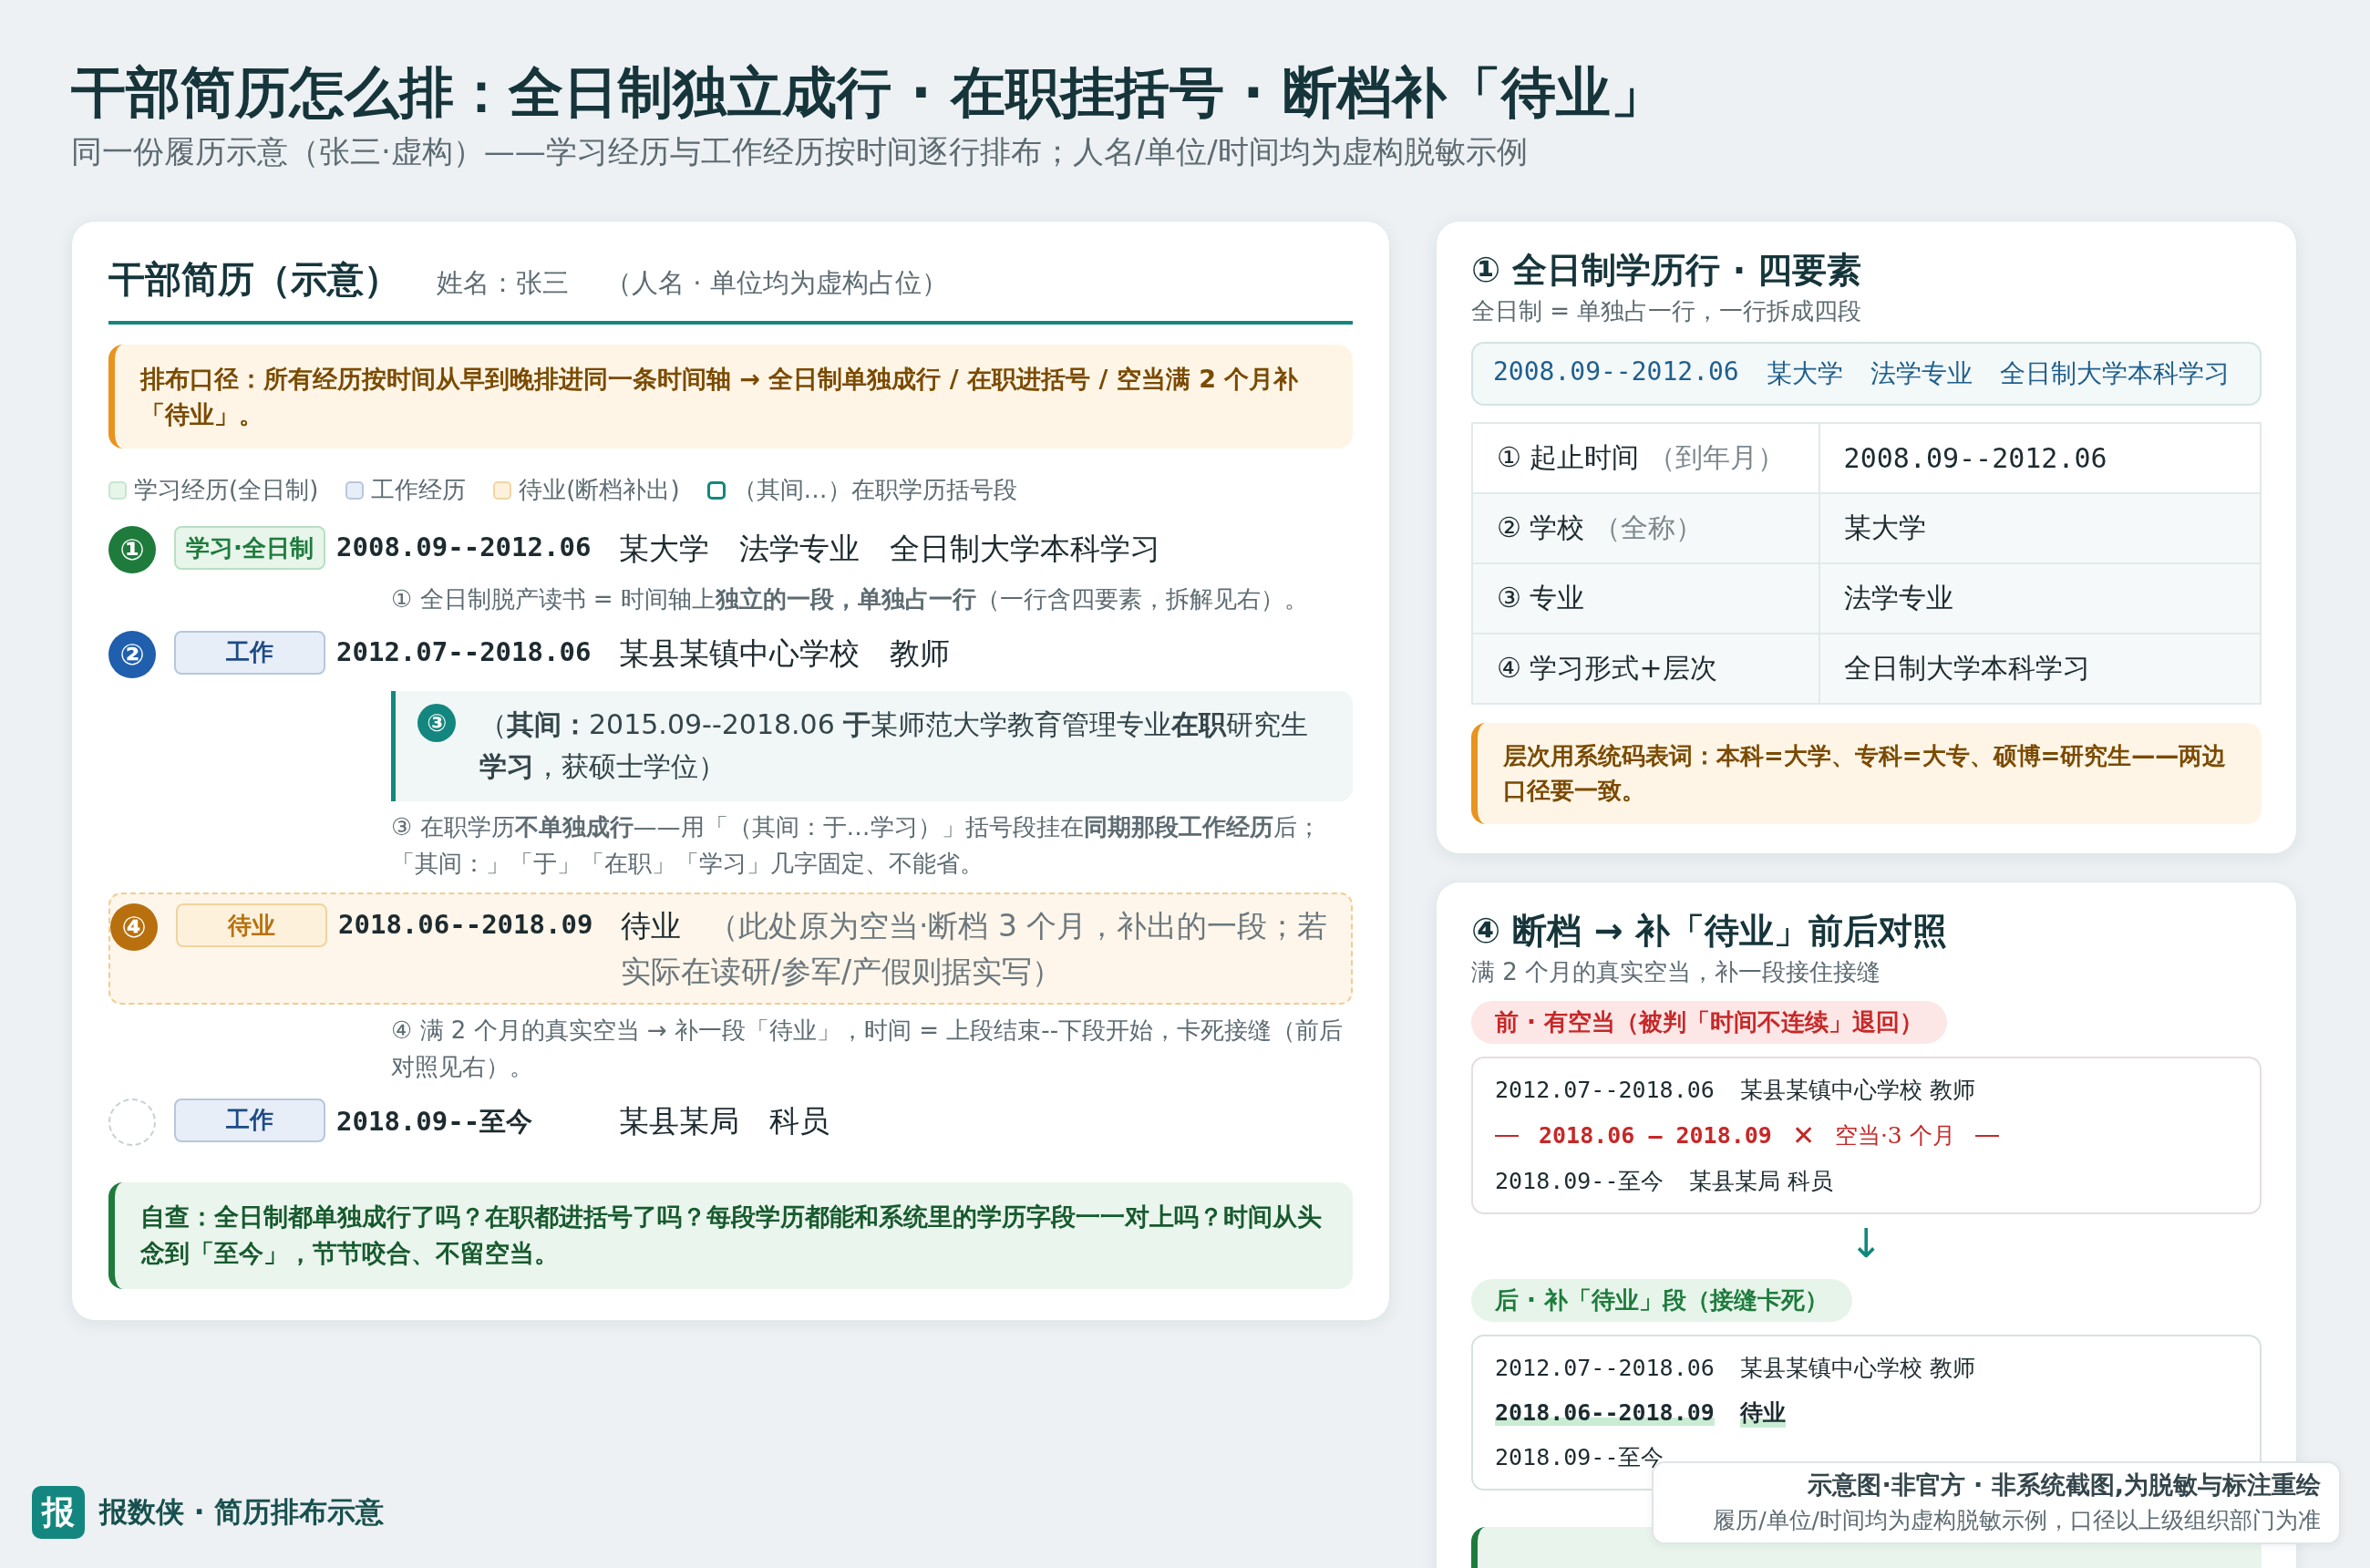 This screenshot has width=2370, height=1568. What do you see at coordinates (730, 1235) in the screenshot?
I see `self-check-note: 自查：全日制都单独成行了吗？在职都进括号了吗？每段学历都能和系统里的学历字段一一对上吗？时间从头念到「至今」，节节咬合、不留空当。` at bounding box center [730, 1235].